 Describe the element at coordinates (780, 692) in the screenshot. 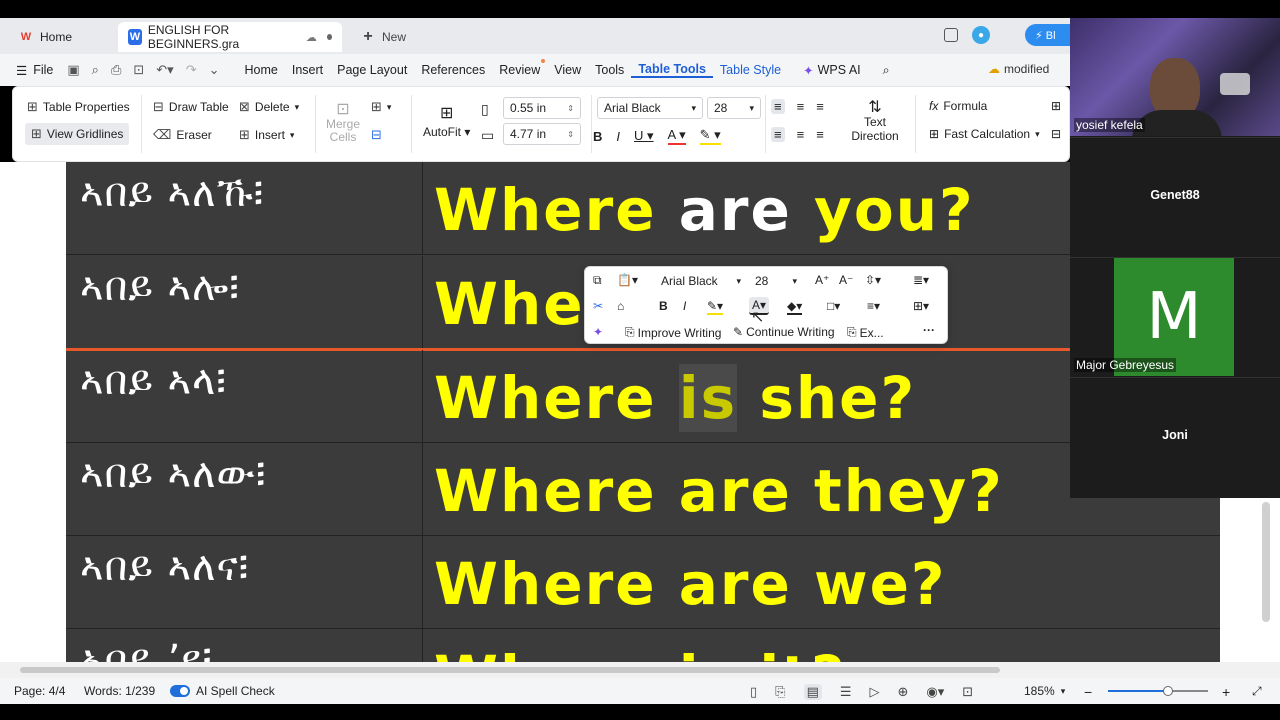

I see `outline-icon: ⎘` at that location.